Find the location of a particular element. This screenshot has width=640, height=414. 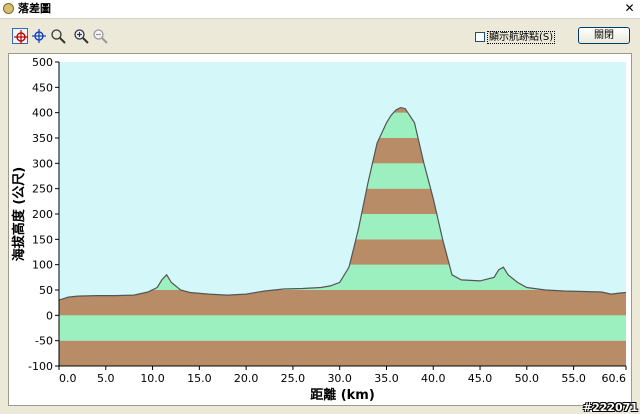

x-tick-label: 5.0 is located at coordinates (106, 378).